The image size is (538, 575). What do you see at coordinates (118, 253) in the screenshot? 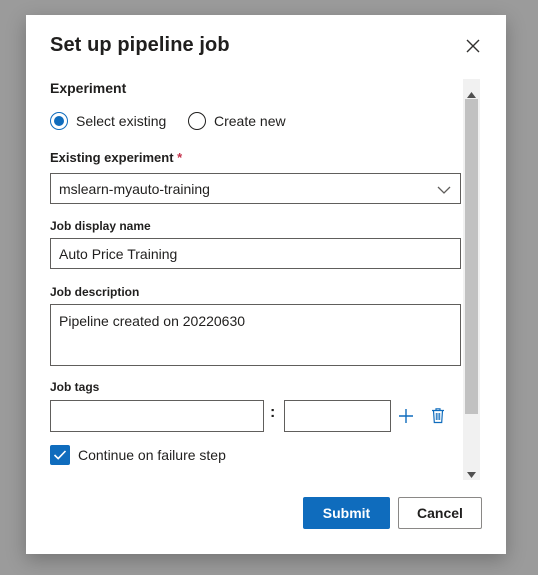
I see `input-value: Auto Price Training` at bounding box center [118, 253].